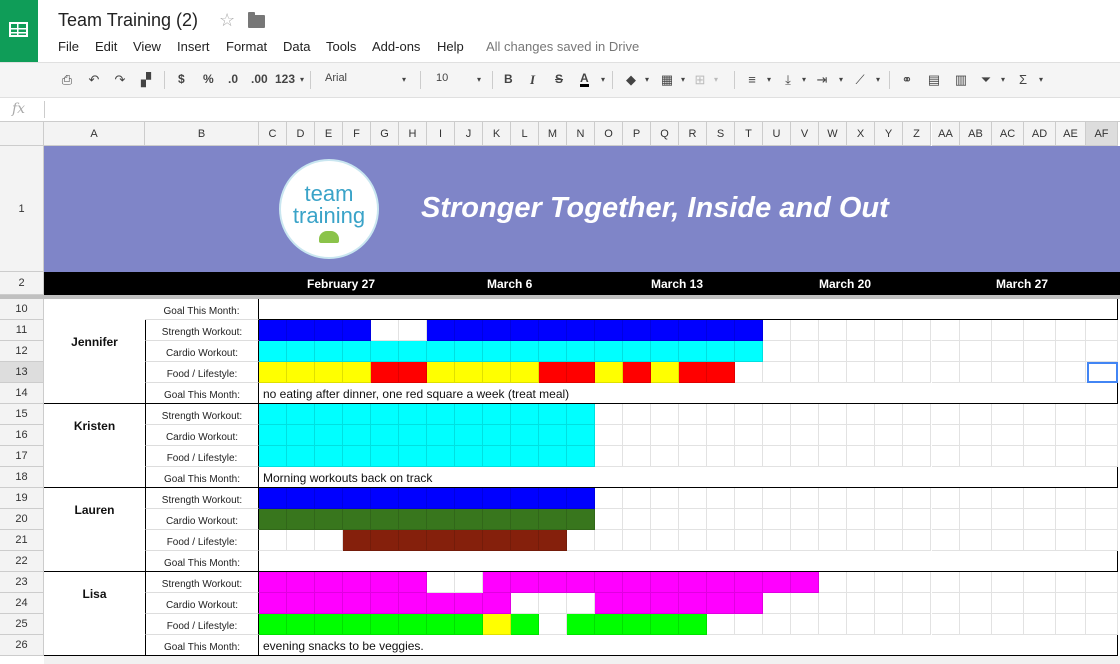 This screenshot has height=664, width=1120. I want to click on row-header-26: 26, so click(22, 645).